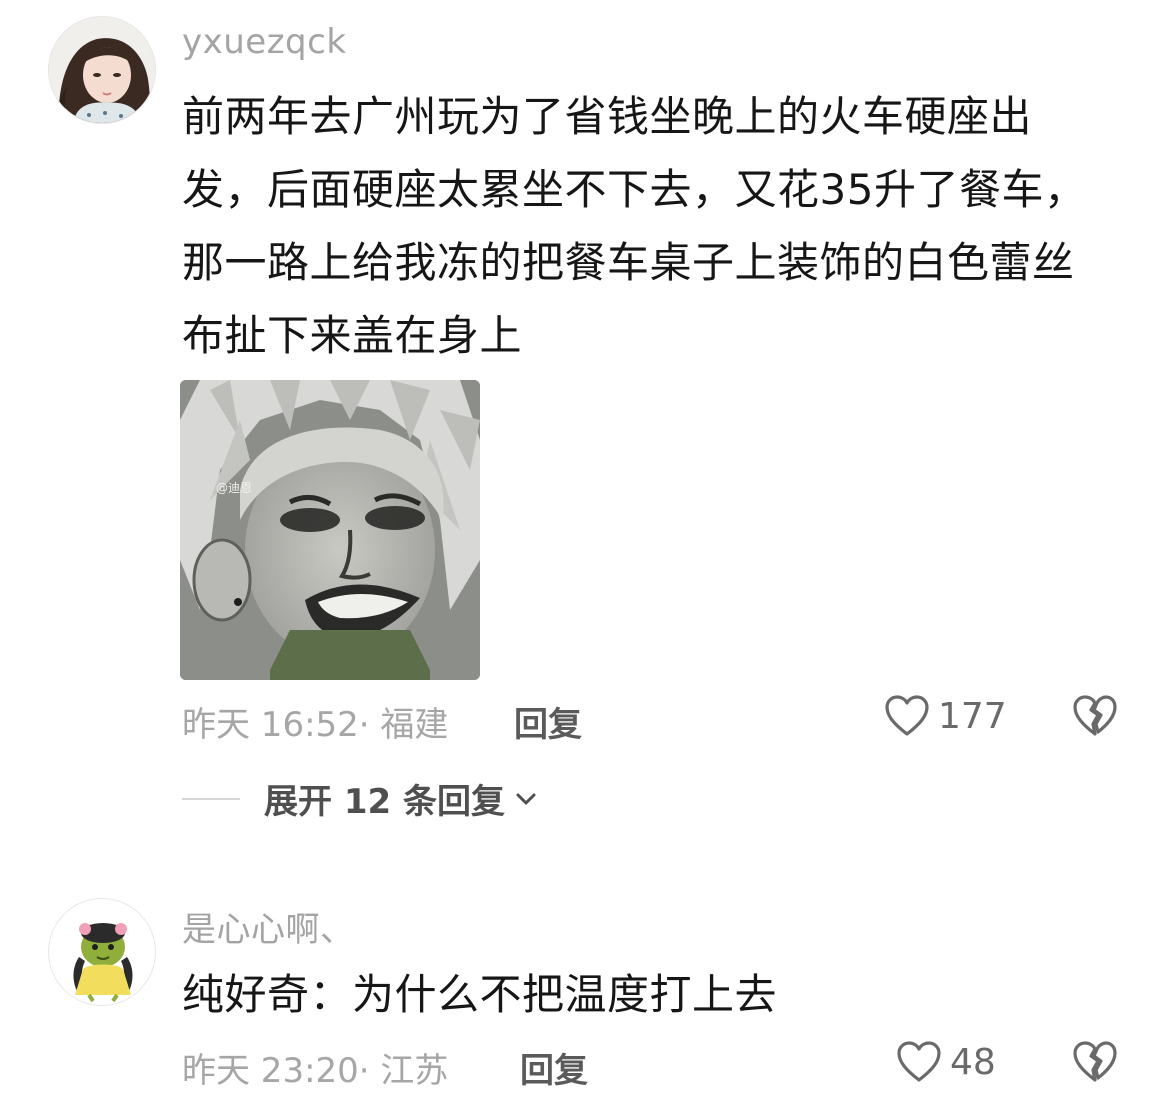 Image resolution: width=1169 pixels, height=1118 pixels. What do you see at coordinates (315, 725) in the screenshot?
I see `comment-meta: 昨天 16:52· 福建` at bounding box center [315, 725].